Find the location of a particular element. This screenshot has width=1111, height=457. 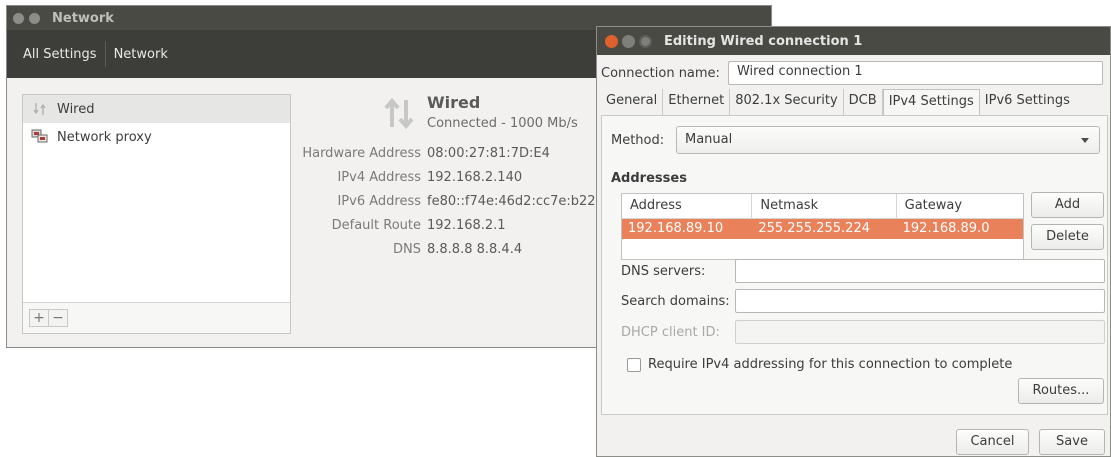

column-header-gateway: Gateway is located at coordinates (960, 206).